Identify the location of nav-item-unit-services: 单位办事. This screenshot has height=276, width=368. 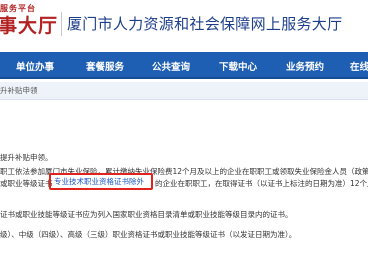
(35, 66).